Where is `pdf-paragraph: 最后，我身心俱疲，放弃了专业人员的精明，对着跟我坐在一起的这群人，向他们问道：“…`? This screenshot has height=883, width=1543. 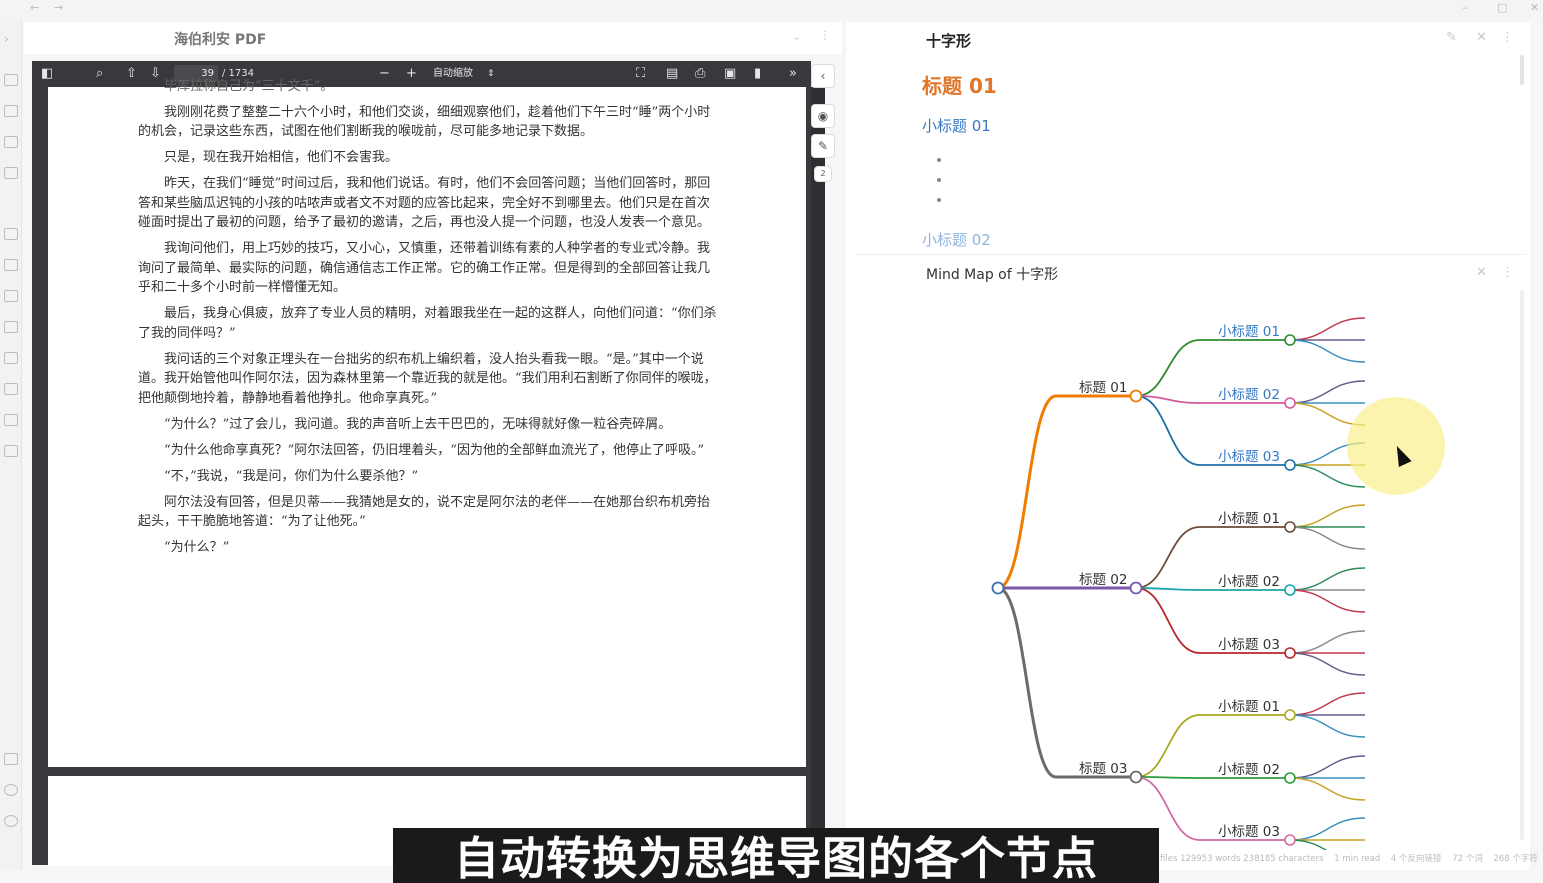
pdf-paragraph: 最后，我身心俱疲，放弃了专业人员的精明，对着跟我坐在一起的这群人，向他们问道：“… is located at coordinates (427, 323).